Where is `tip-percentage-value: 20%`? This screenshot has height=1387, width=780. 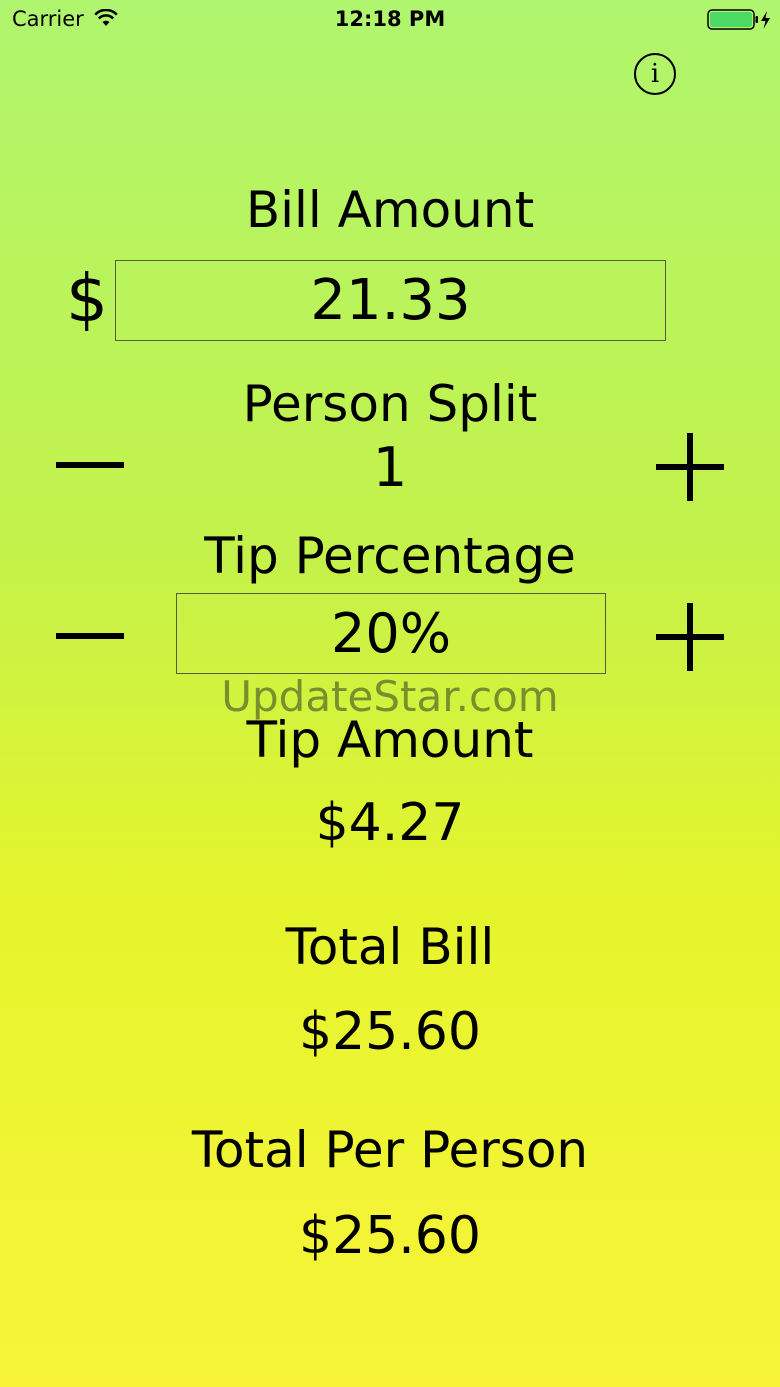
tip-percentage-value: 20% is located at coordinates (391, 633).